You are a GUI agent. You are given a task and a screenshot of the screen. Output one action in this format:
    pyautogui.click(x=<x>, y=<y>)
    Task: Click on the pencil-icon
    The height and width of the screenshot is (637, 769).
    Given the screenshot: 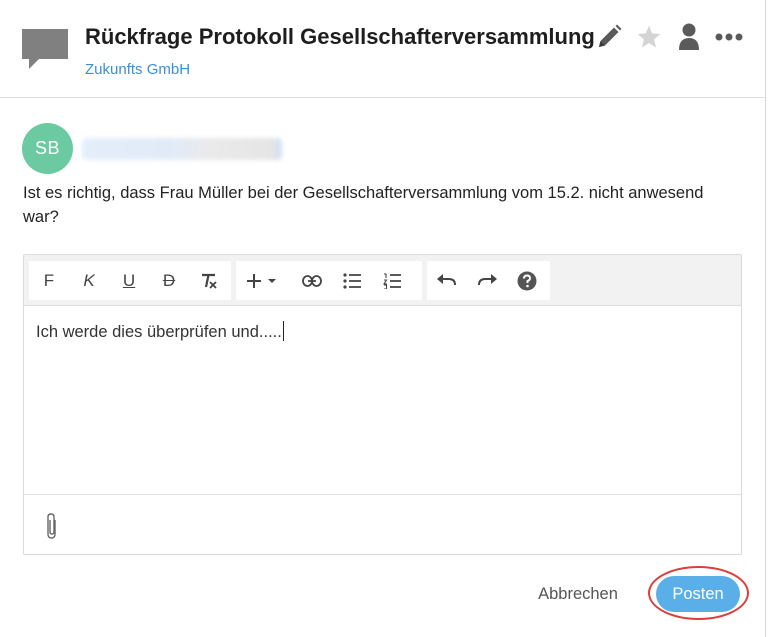 What is the action you would take?
    pyautogui.click(x=609, y=37)
    